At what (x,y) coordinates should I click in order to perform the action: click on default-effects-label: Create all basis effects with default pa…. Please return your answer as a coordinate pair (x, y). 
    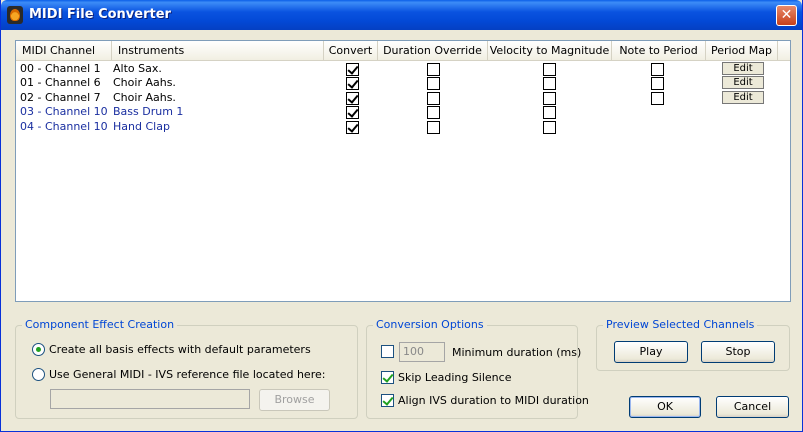
    Looking at the image, I should click on (180, 349).